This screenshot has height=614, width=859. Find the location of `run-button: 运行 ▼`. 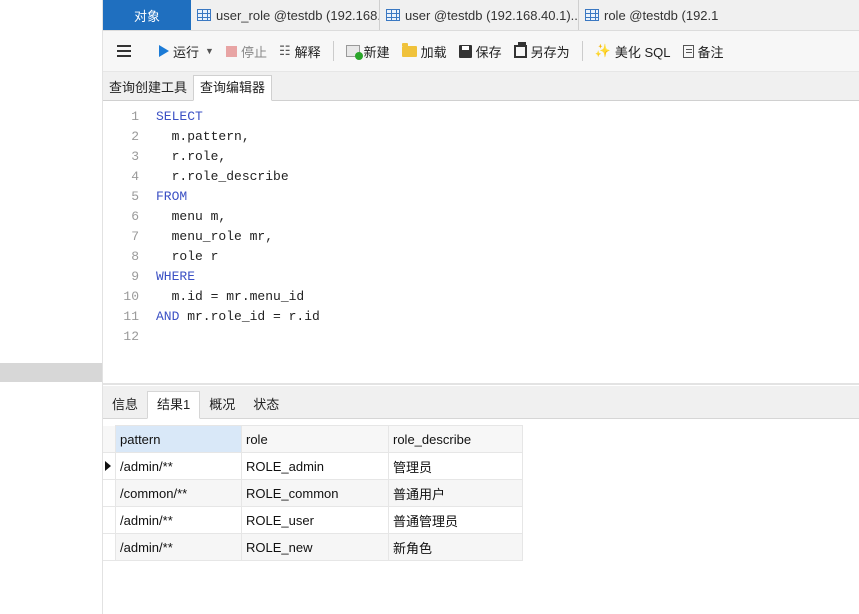

run-button: 运行 ▼ is located at coordinates (186, 51).